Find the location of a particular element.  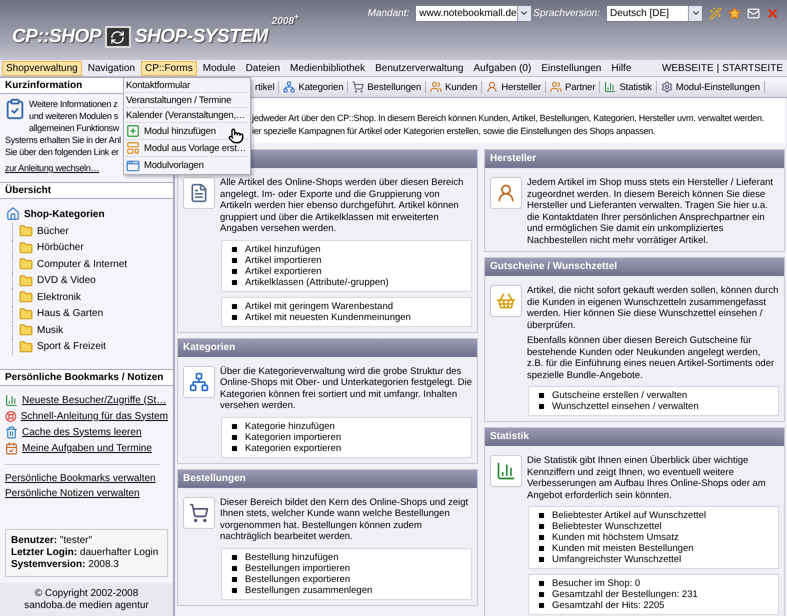

panel-header: Kategorien is located at coordinates (327, 347).